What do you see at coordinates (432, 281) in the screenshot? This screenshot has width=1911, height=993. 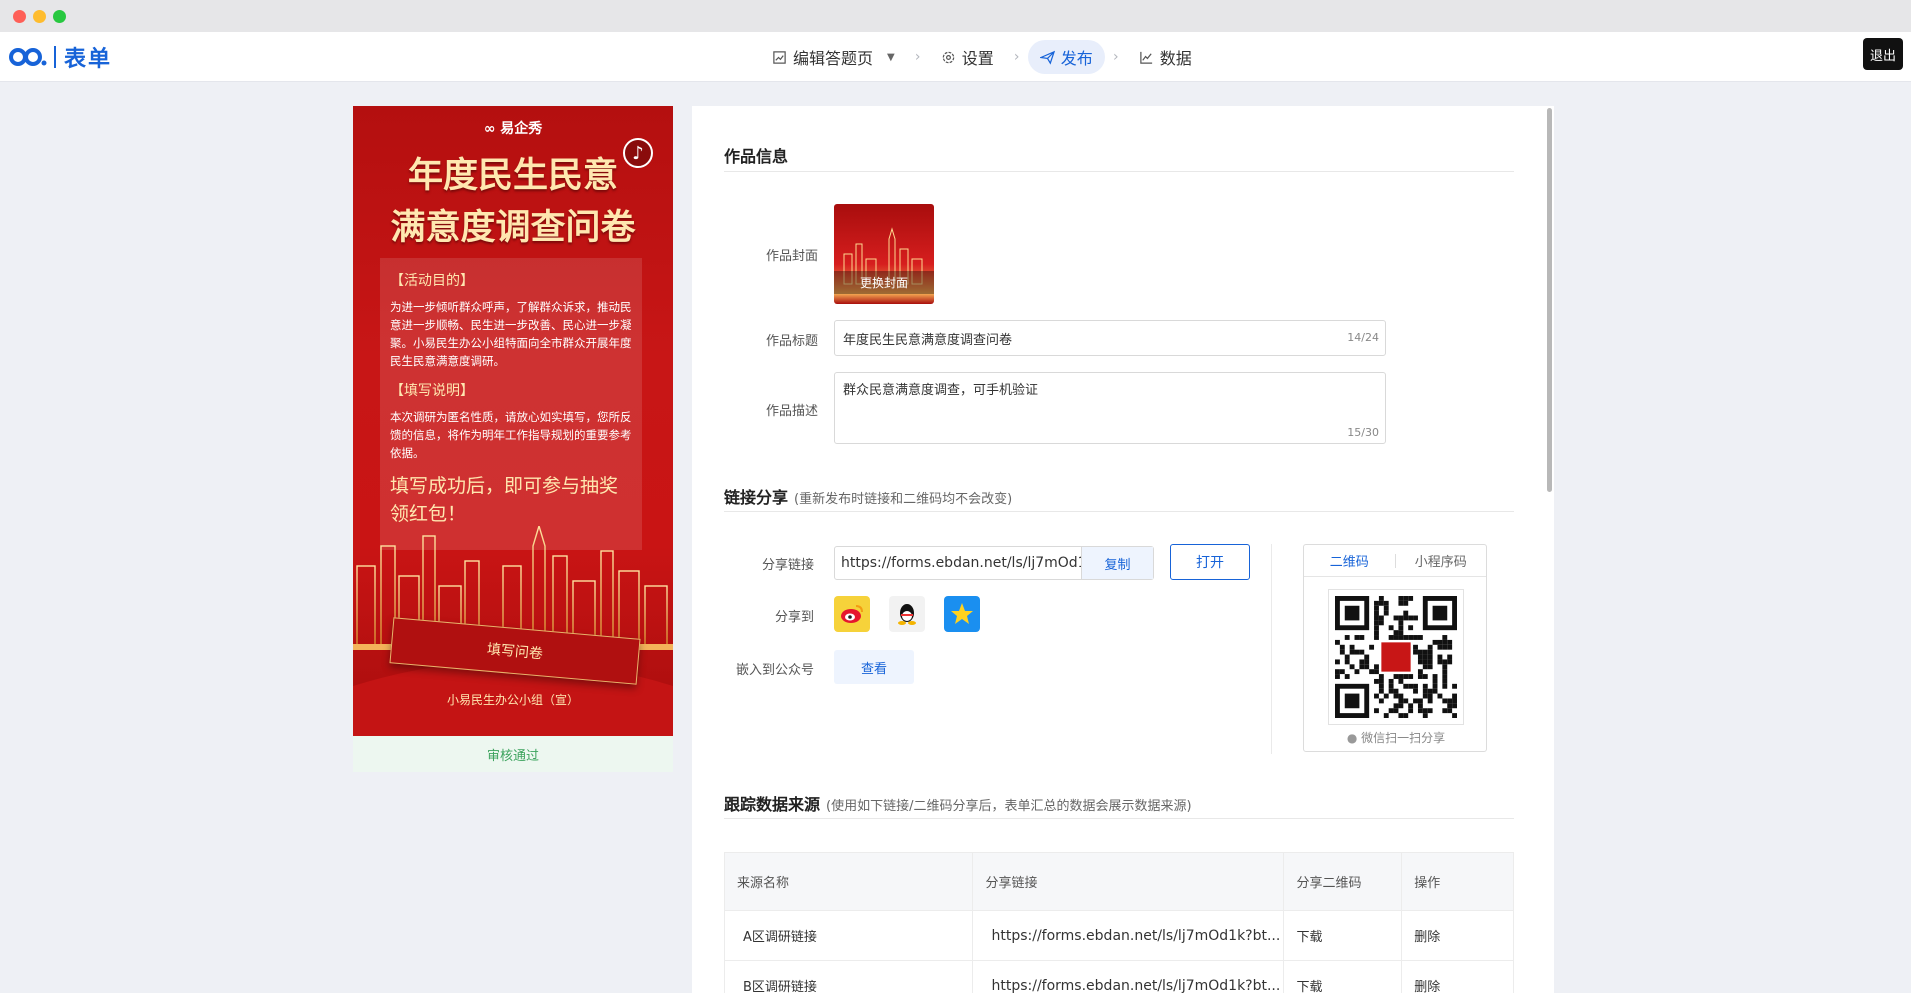 I see `purpose-heading: 【活动目的】` at bounding box center [432, 281].